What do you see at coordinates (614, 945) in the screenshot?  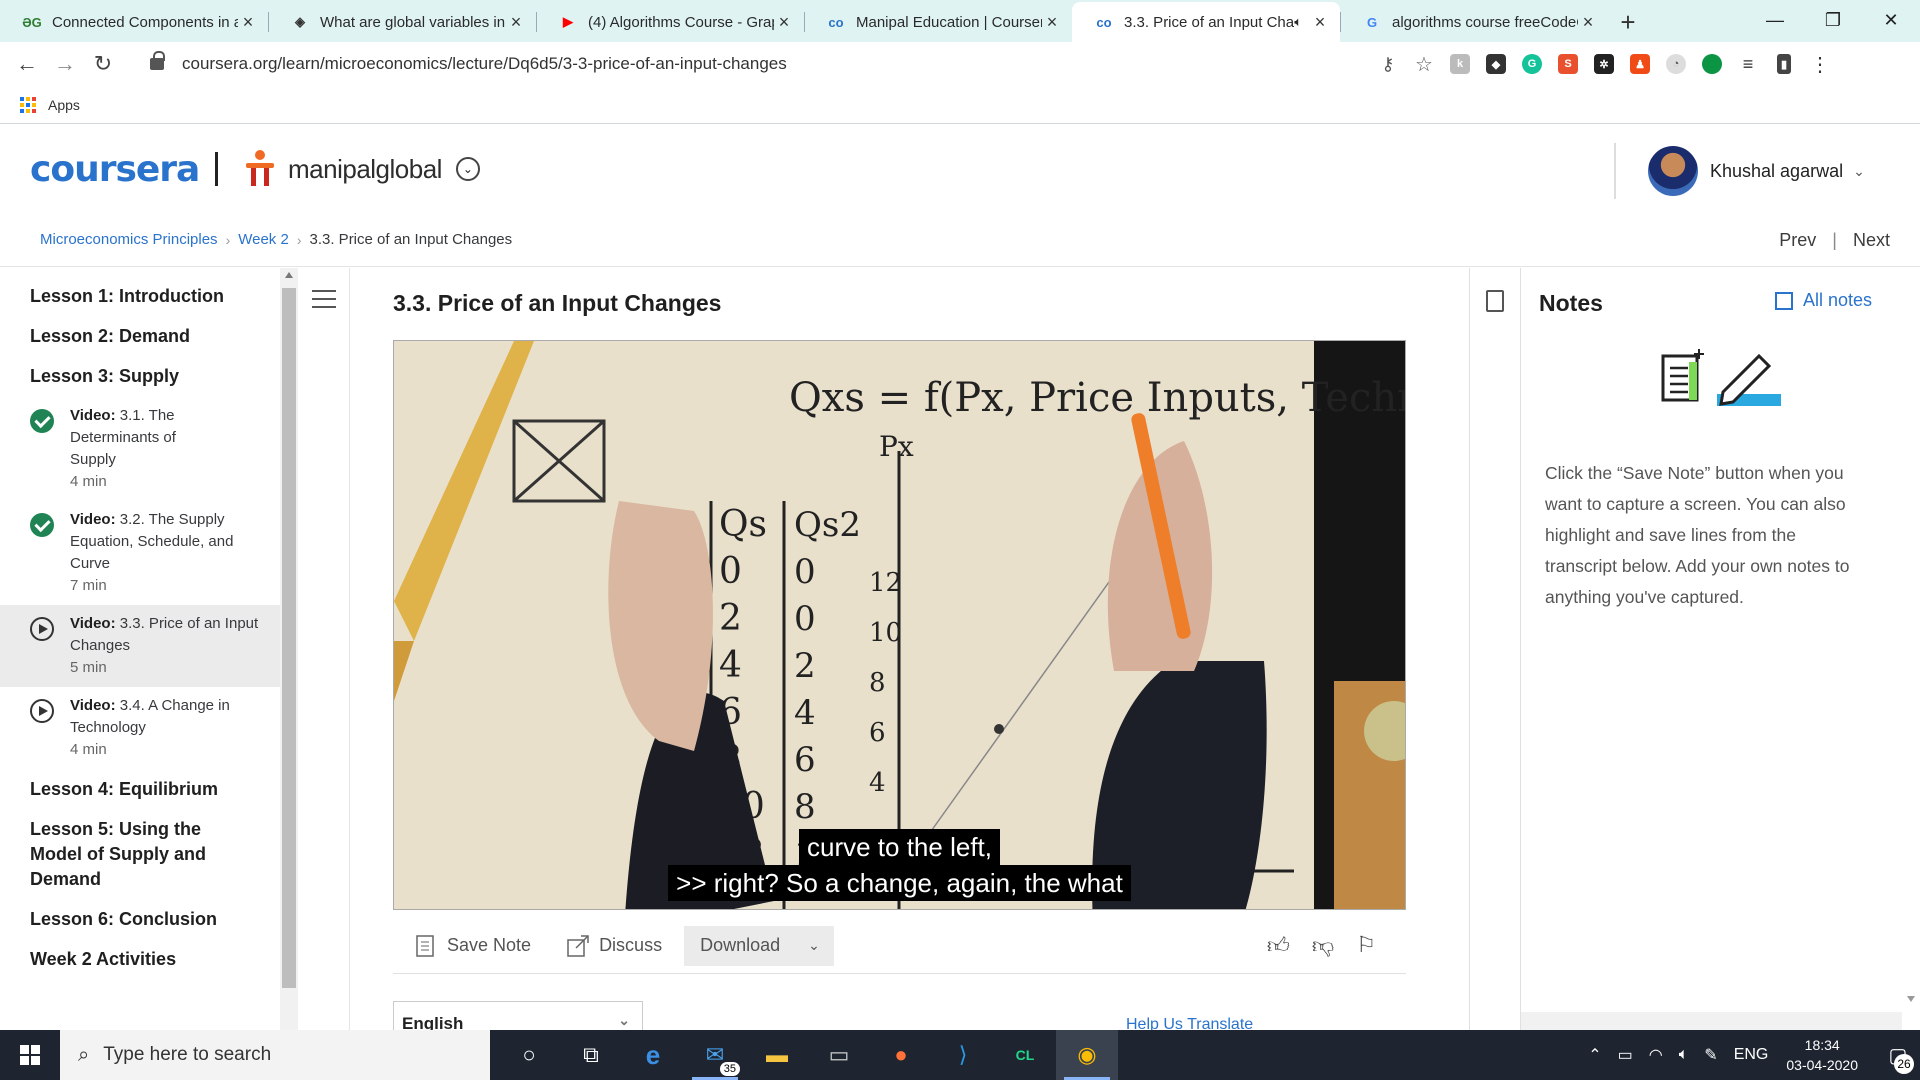 I see `discuss-button: Discuss` at bounding box center [614, 945].